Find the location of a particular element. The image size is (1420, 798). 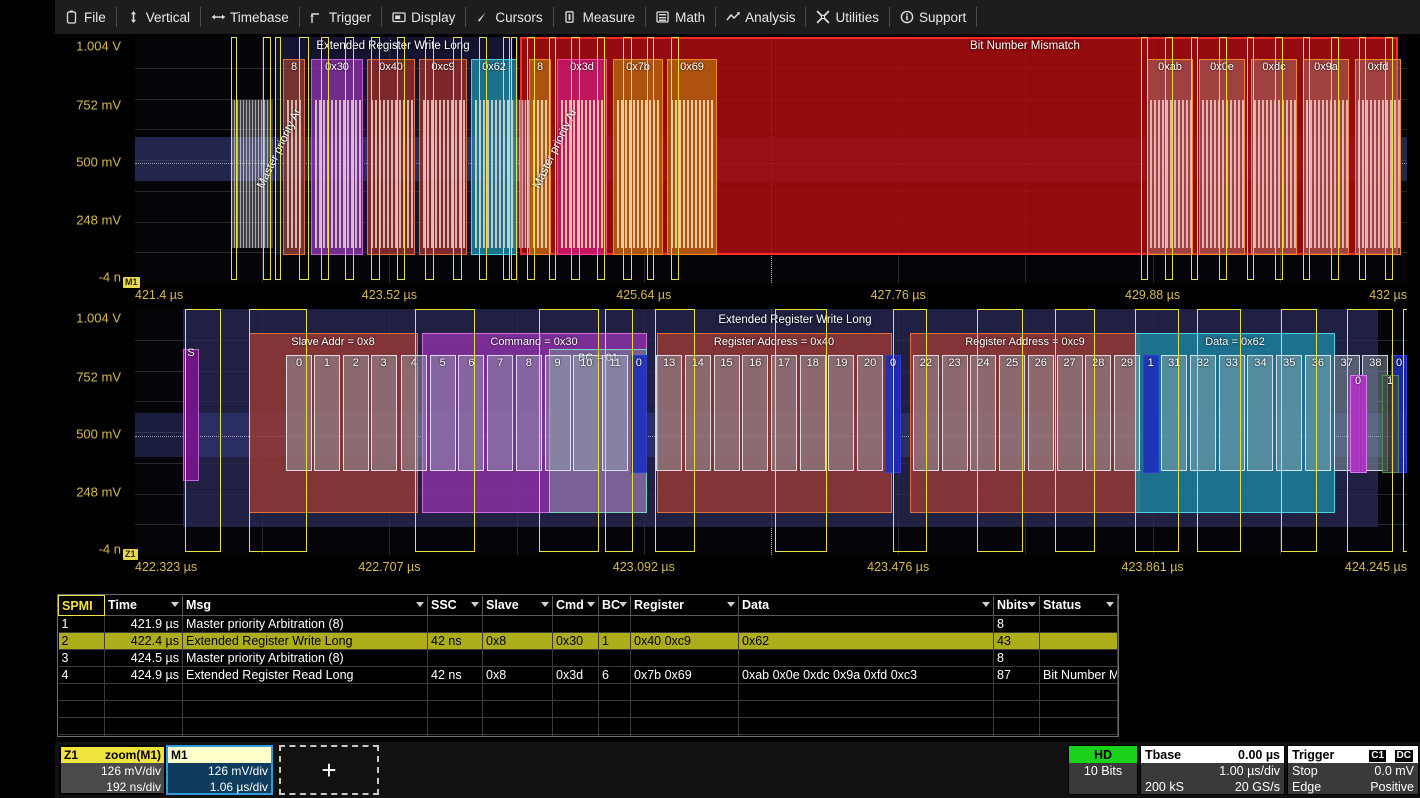

menu-item-utilities: Utilities is located at coordinates (847, 17).